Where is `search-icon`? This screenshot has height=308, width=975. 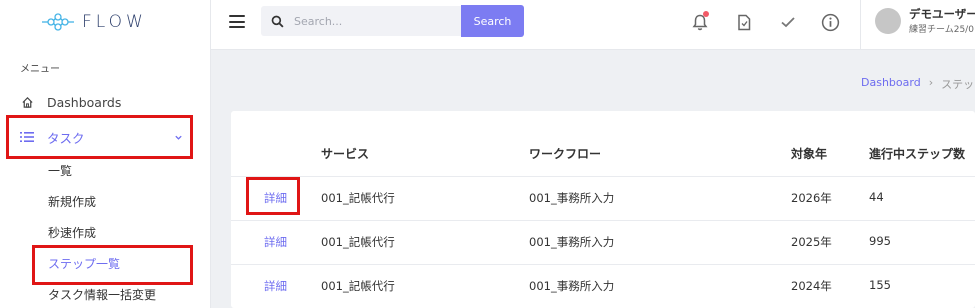 search-icon is located at coordinates (277, 21).